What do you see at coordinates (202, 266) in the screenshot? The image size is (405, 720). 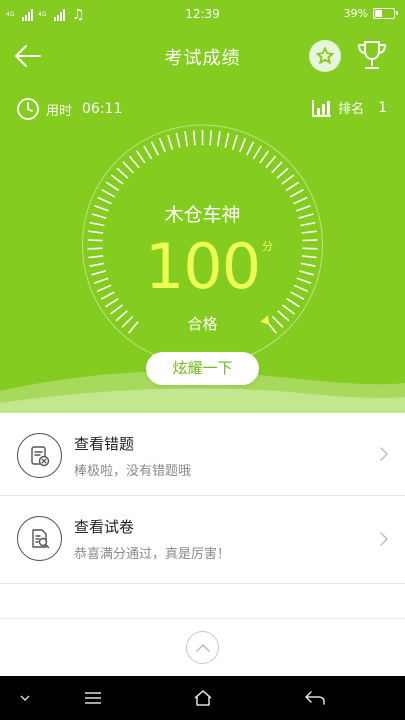 I see `score-value: 100` at bounding box center [202, 266].